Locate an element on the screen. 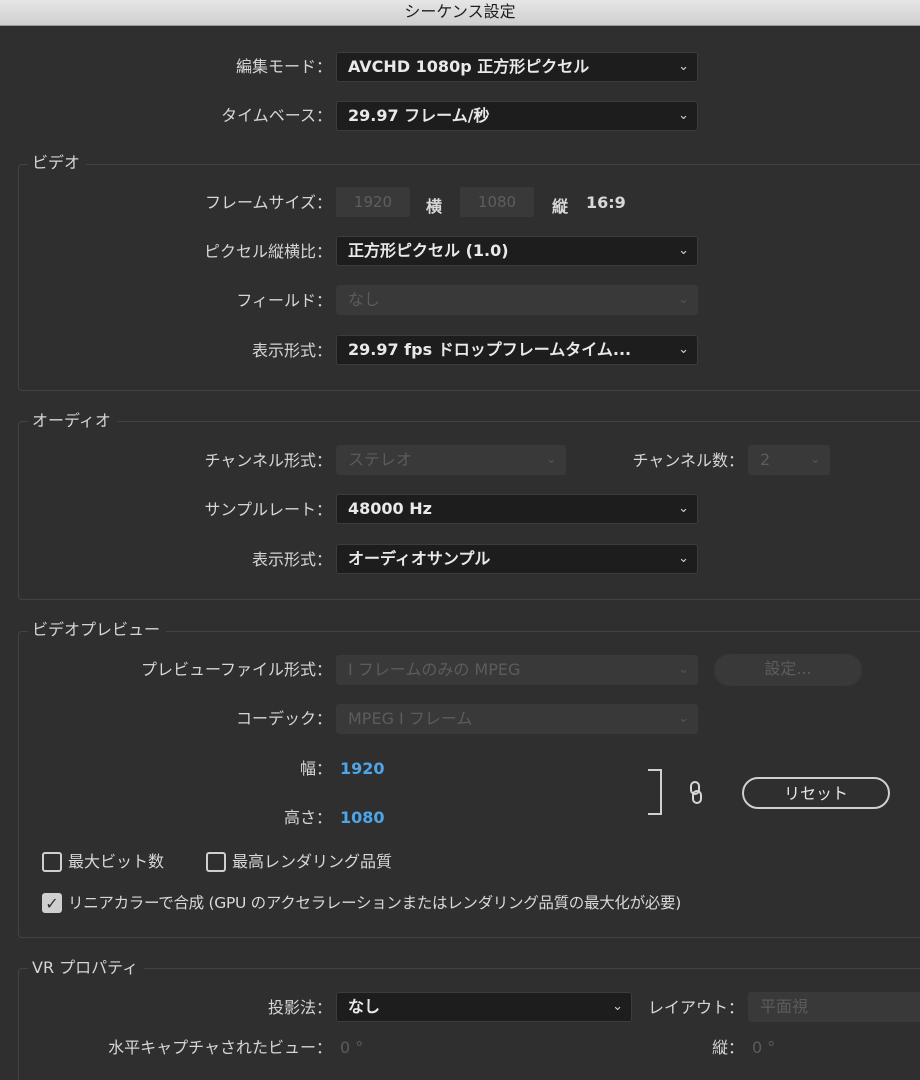  pixel-aspect-label: ピクセル縦横比： is located at coordinates (267, 251).